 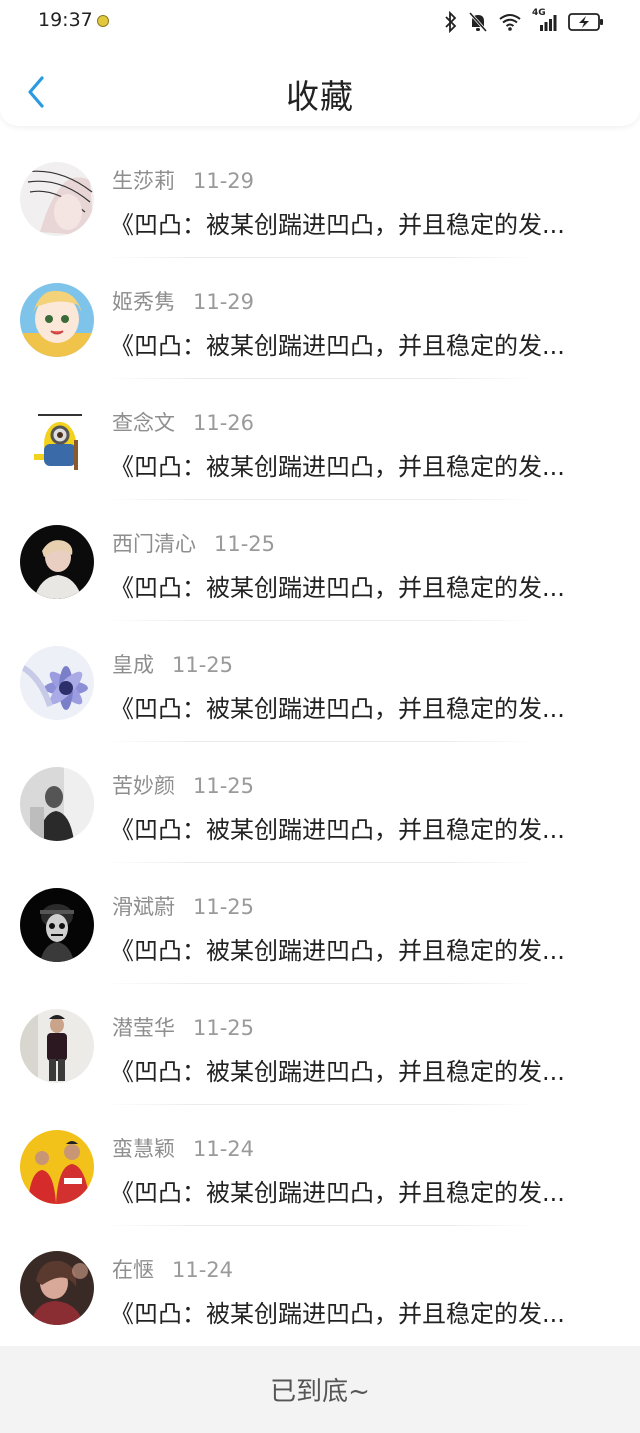 I want to click on user-name: 潜莹华 11-25, so click(x=183, y=1027).